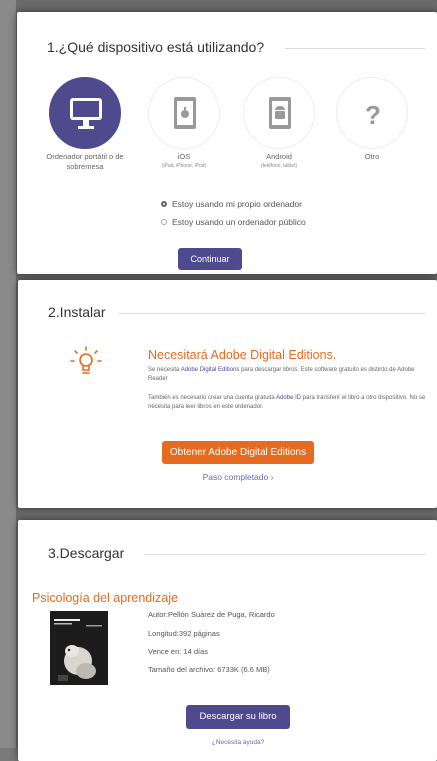  What do you see at coordinates (184, 633) in the screenshot?
I see `book-length: Longitud:392 páginas` at bounding box center [184, 633].